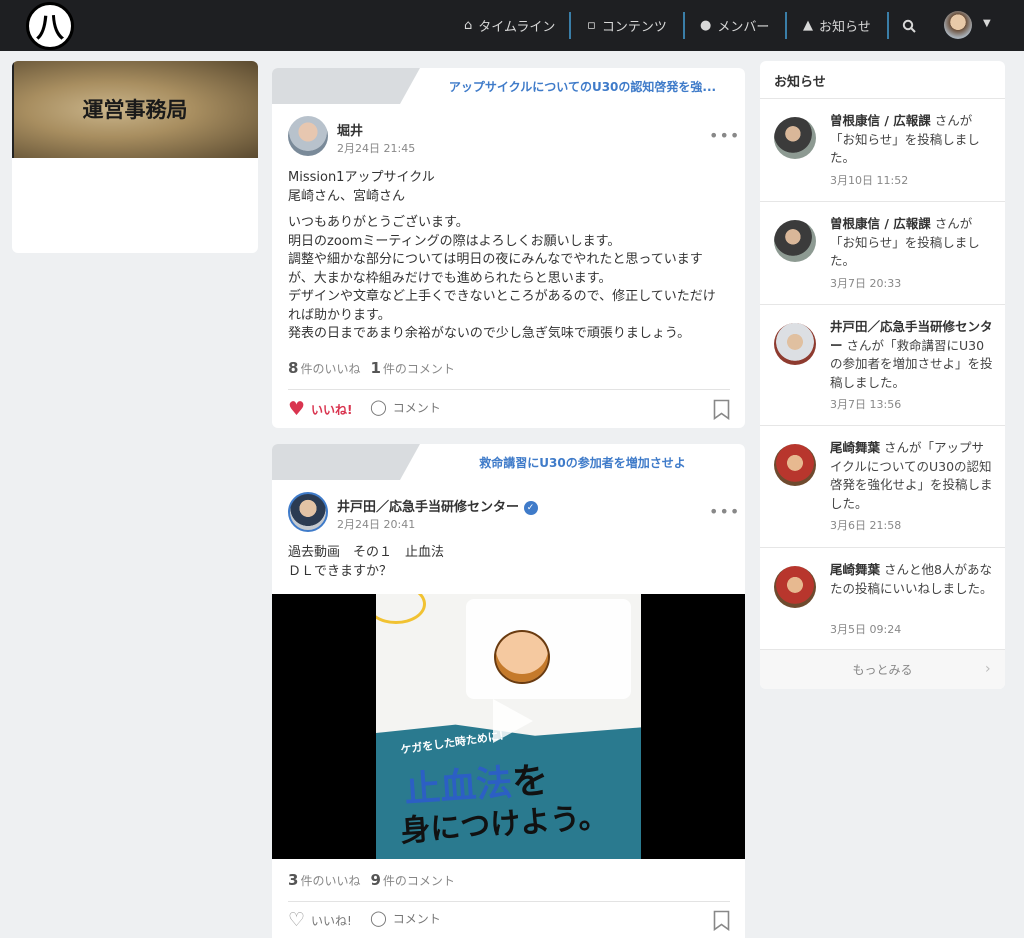 This screenshot has height=938, width=1024. I want to click on bell-icon: ▲, so click(808, 25).